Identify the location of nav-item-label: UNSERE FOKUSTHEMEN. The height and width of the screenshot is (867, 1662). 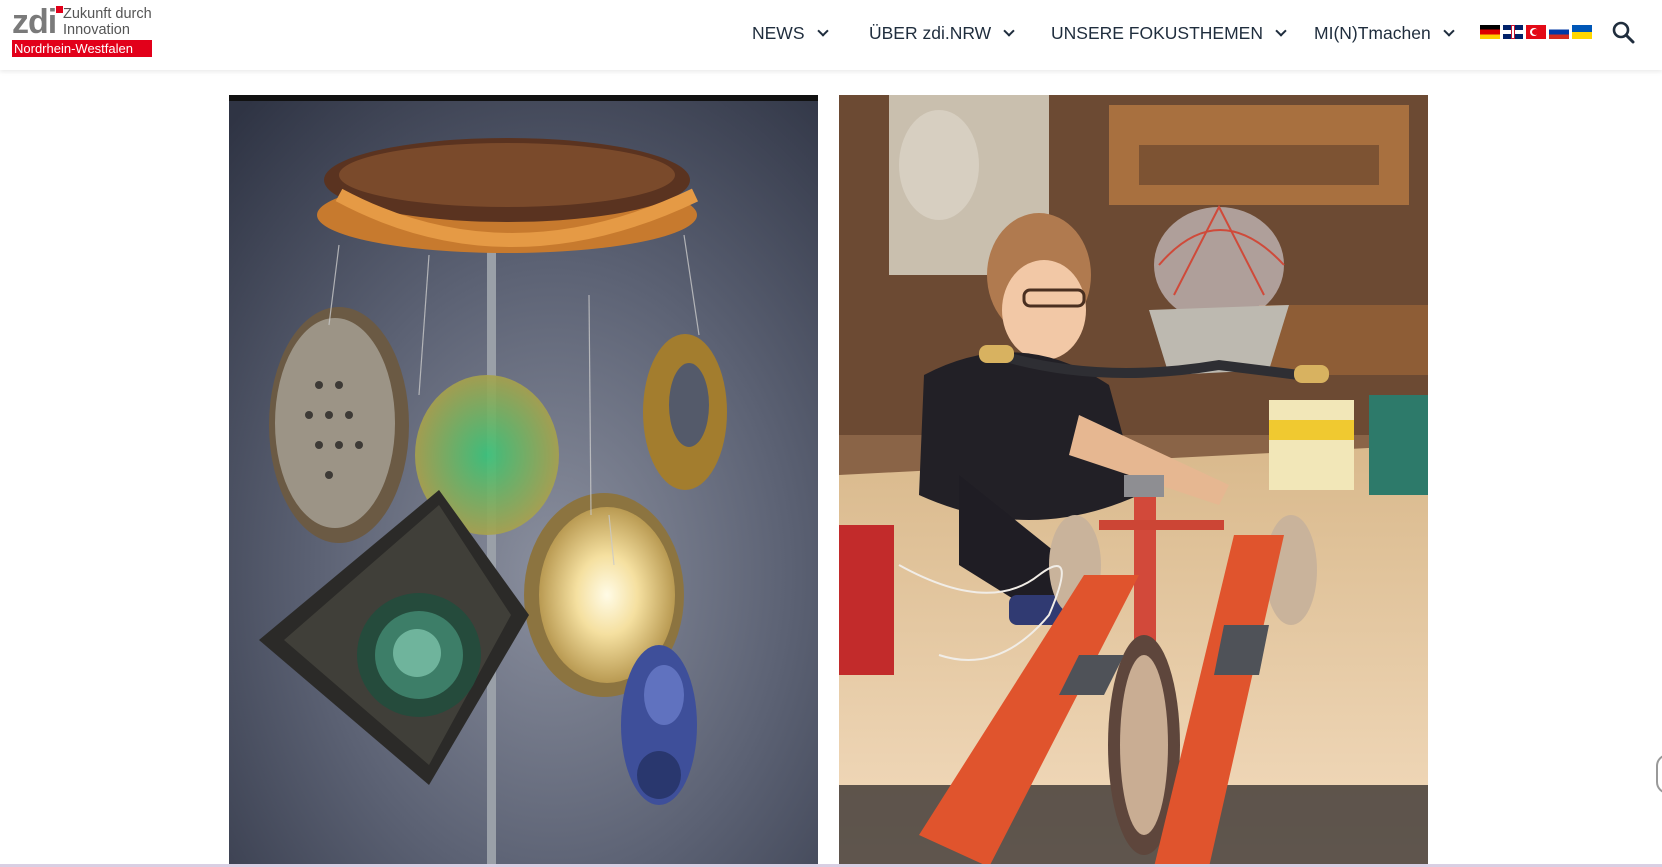
(1157, 32).